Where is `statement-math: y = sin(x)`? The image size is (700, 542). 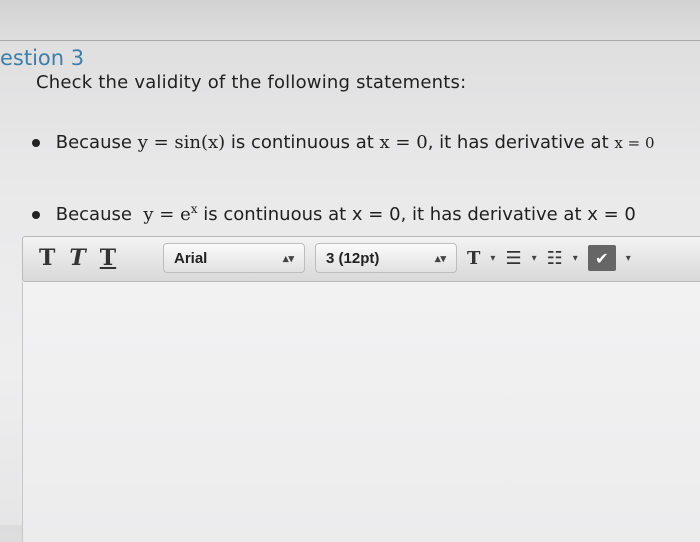 statement-math: y = sin(x) is located at coordinates (181, 142).